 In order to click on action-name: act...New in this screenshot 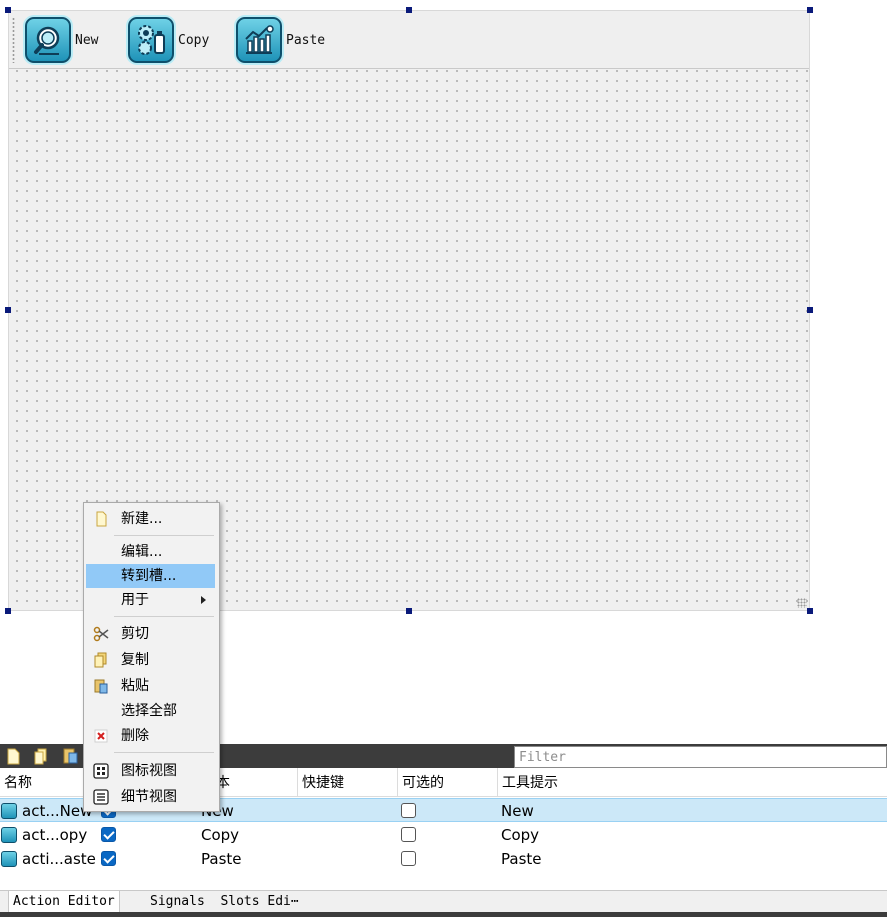, I will do `click(57, 811)`.